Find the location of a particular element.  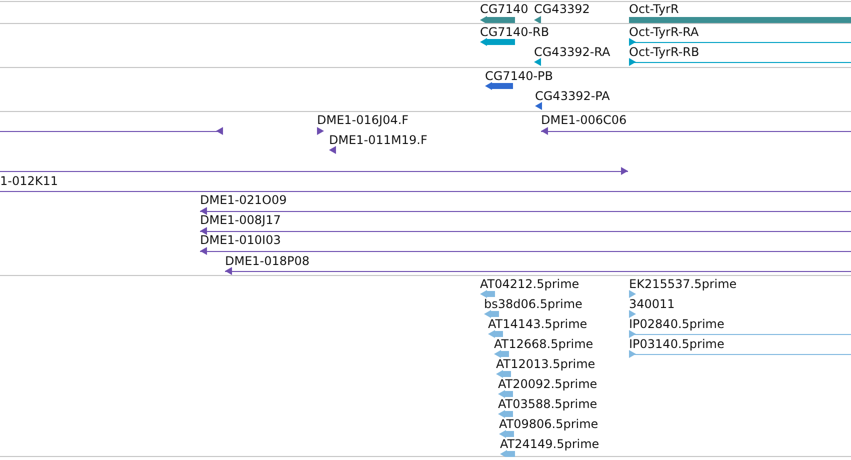

feature-label: CG7140-RB is located at coordinates (515, 32).